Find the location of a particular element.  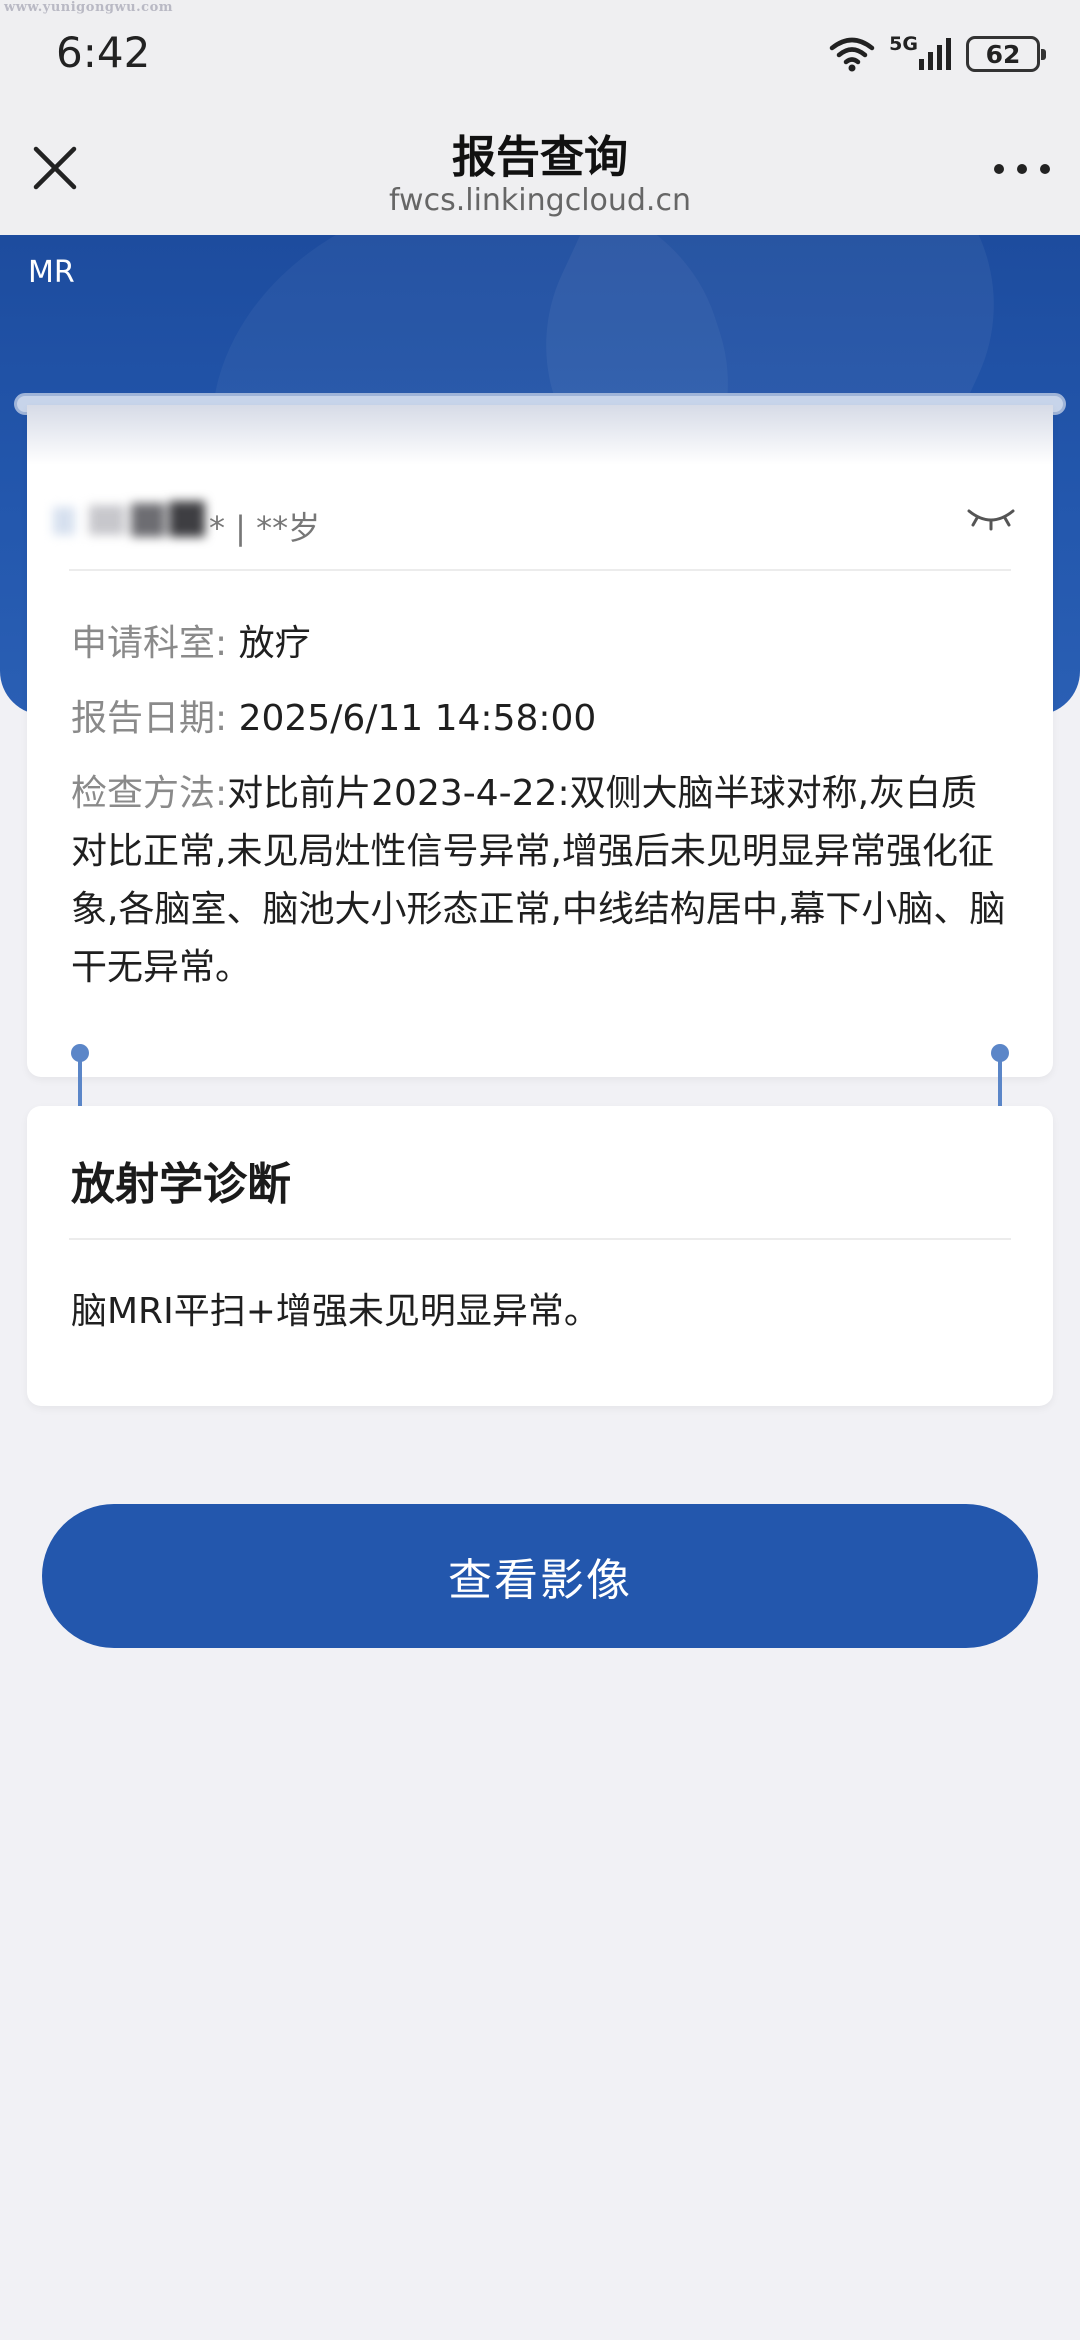

more-options-button is located at coordinates (1022, 169).